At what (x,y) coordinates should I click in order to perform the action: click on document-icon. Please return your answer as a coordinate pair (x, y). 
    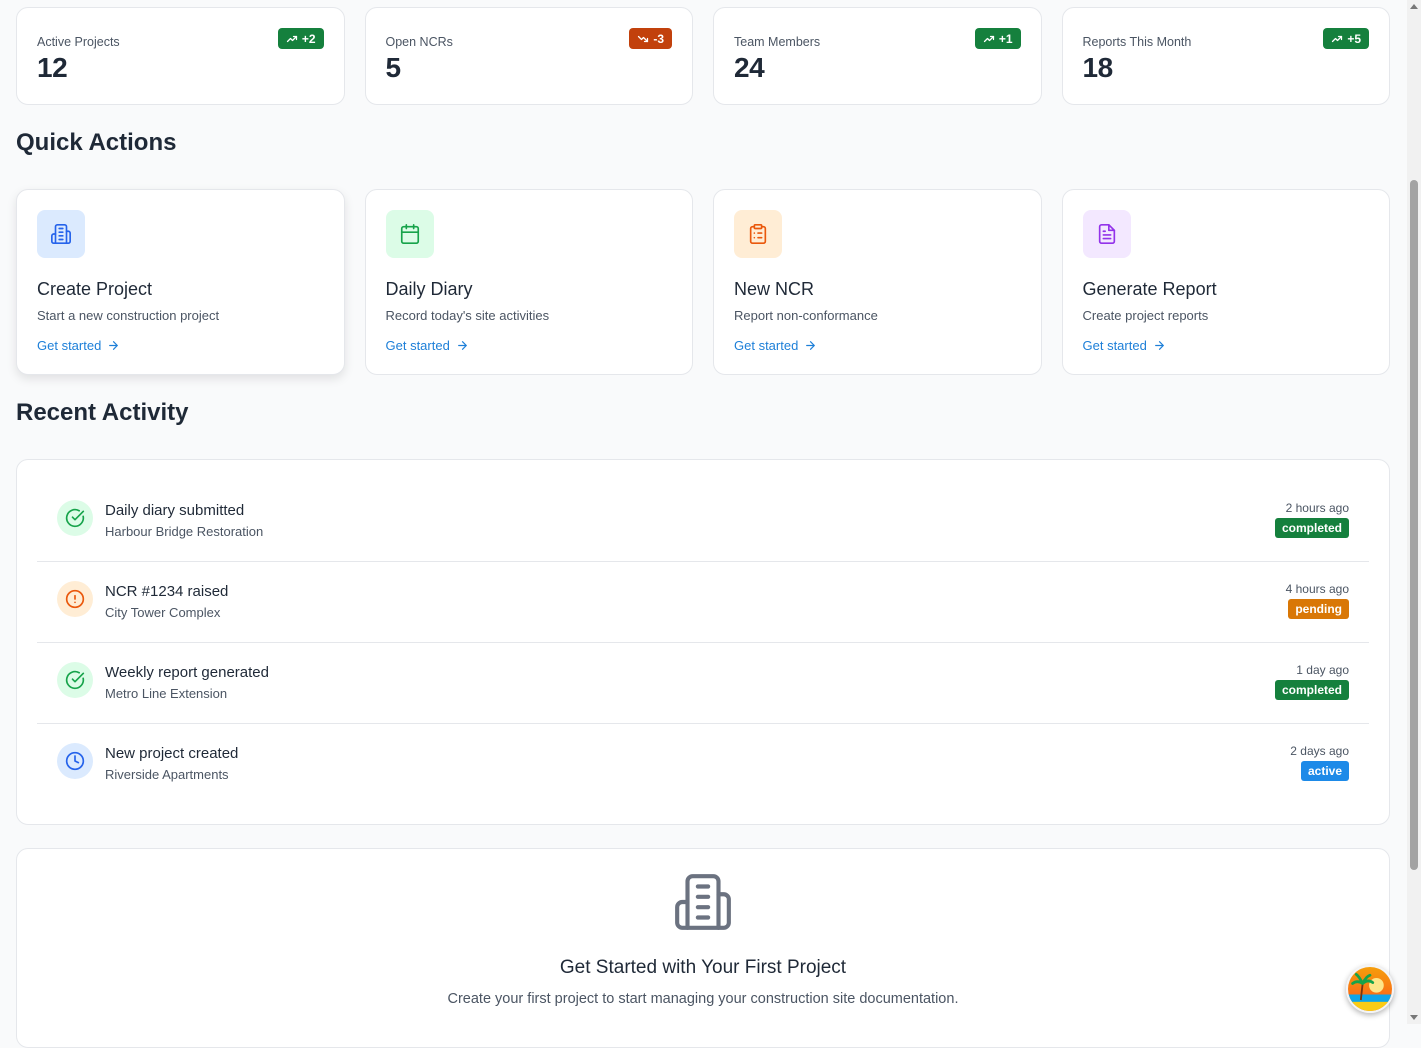
    Looking at the image, I should click on (1106, 234).